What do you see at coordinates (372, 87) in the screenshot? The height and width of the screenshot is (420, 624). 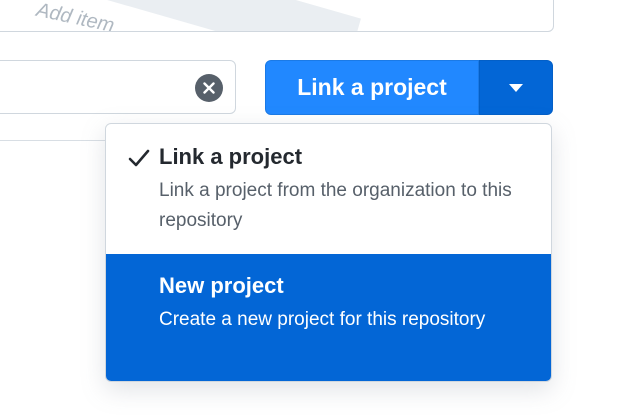 I see `link-project-button: Link a project` at bounding box center [372, 87].